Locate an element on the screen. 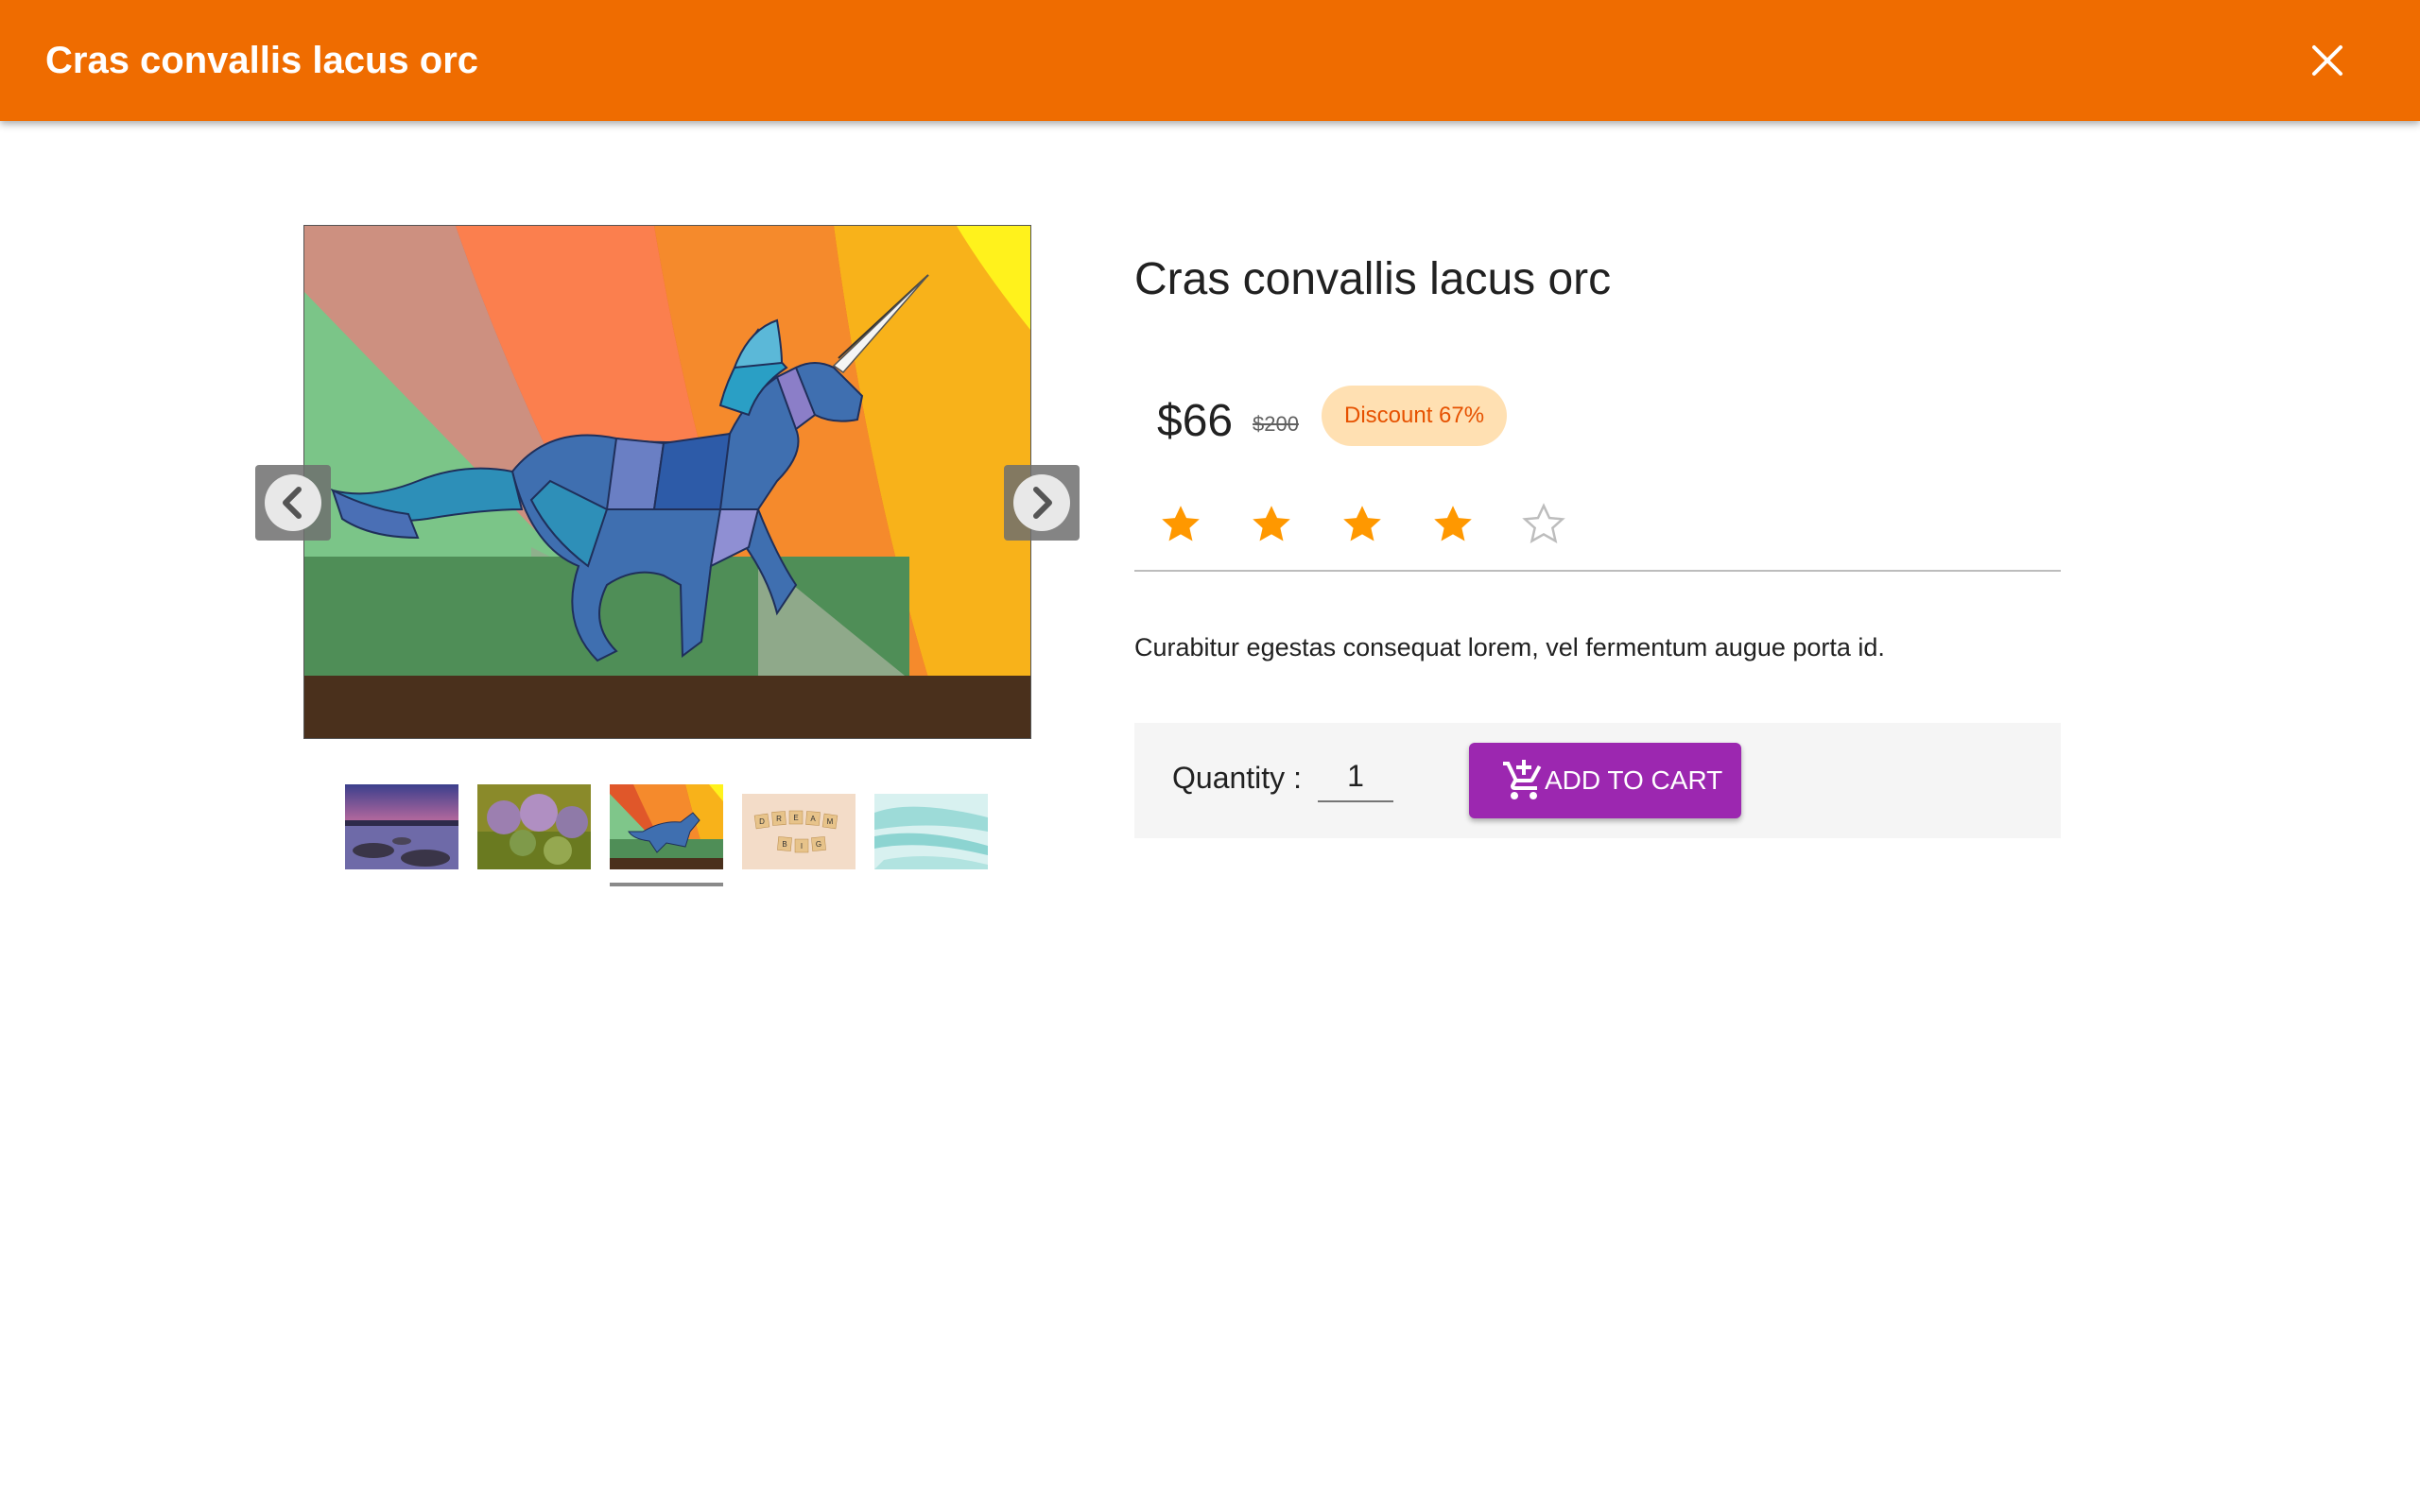 This screenshot has width=2420, height=1512. app-header: Cras convallis lacus orc is located at coordinates (1210, 60).